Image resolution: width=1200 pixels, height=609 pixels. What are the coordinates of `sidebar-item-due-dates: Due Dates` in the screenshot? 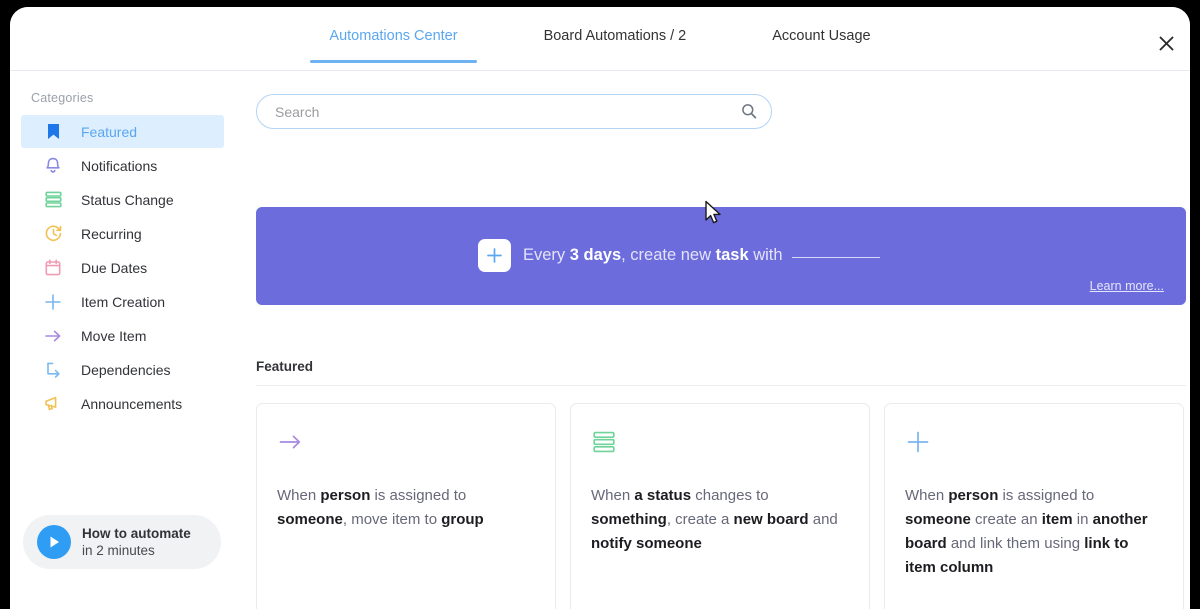 It's located at (122, 267).